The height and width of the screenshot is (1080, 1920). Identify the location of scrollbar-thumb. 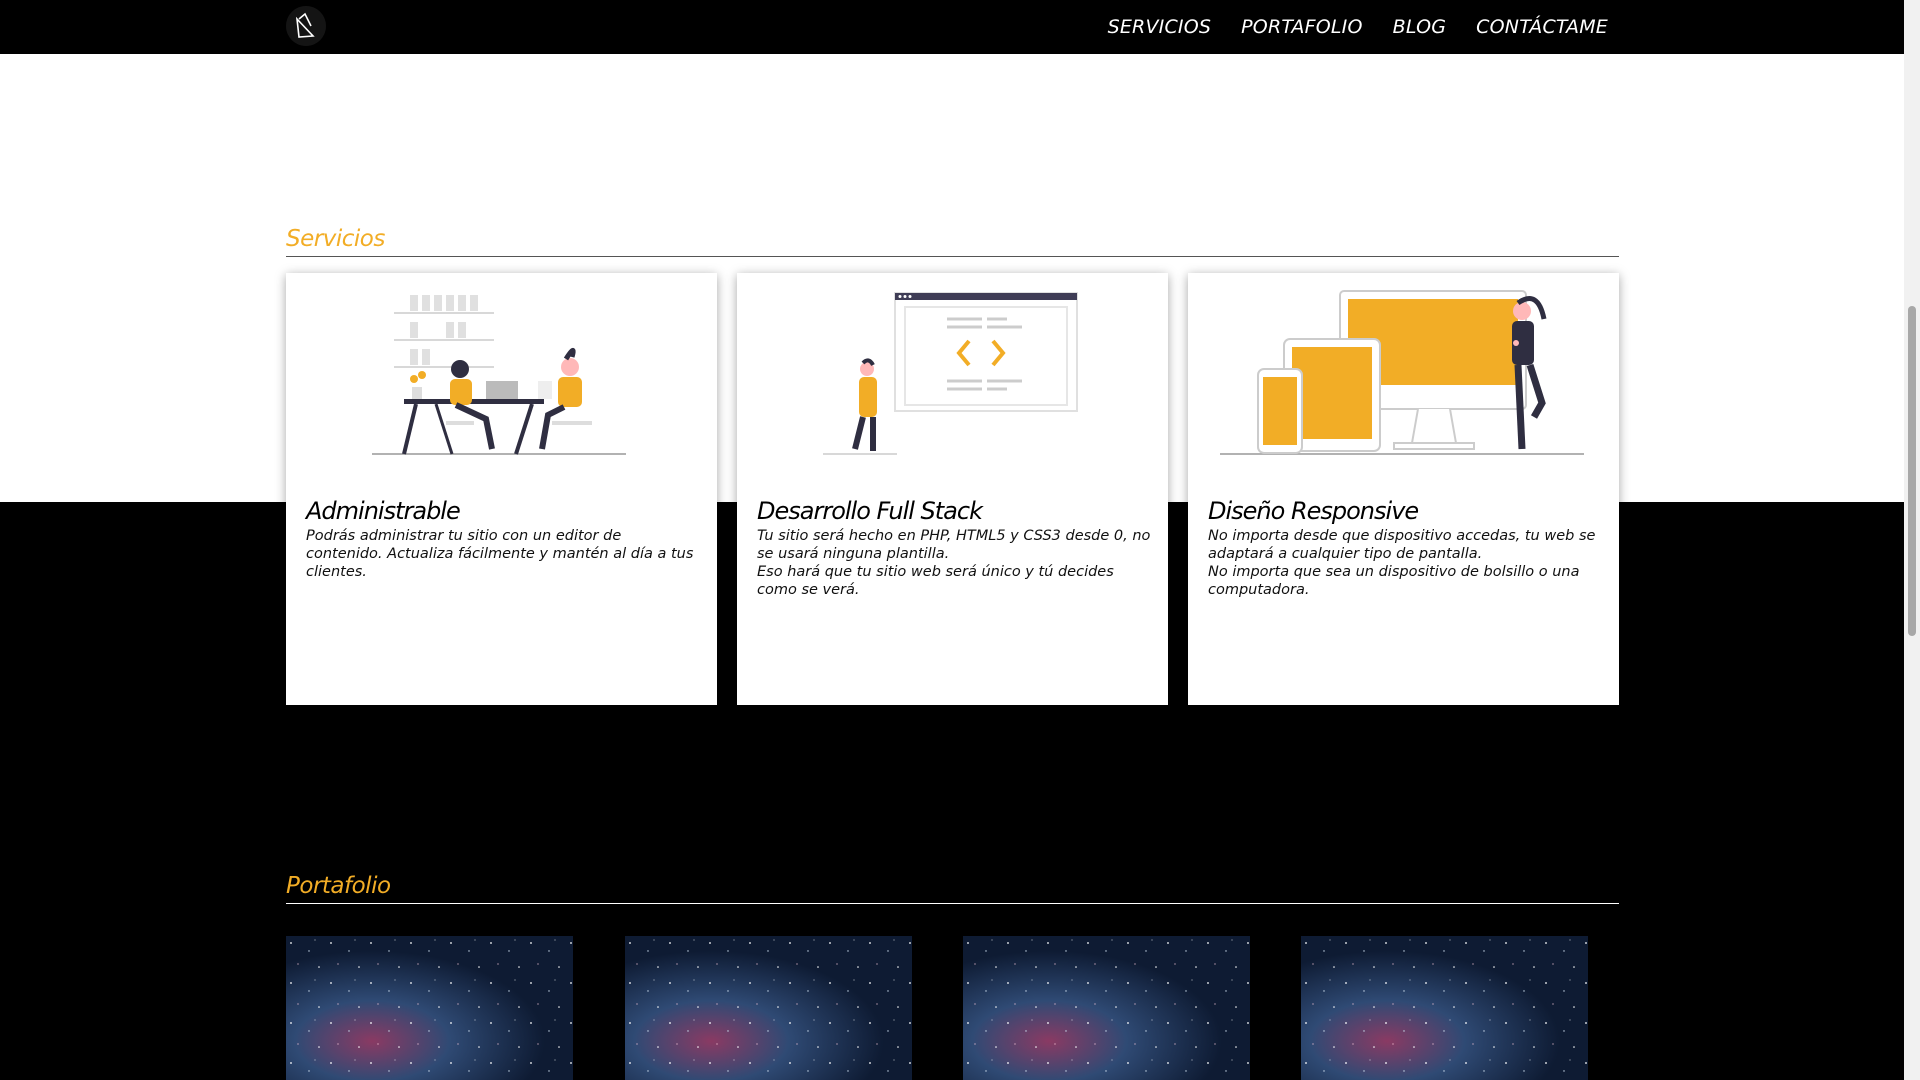
(1912, 471).